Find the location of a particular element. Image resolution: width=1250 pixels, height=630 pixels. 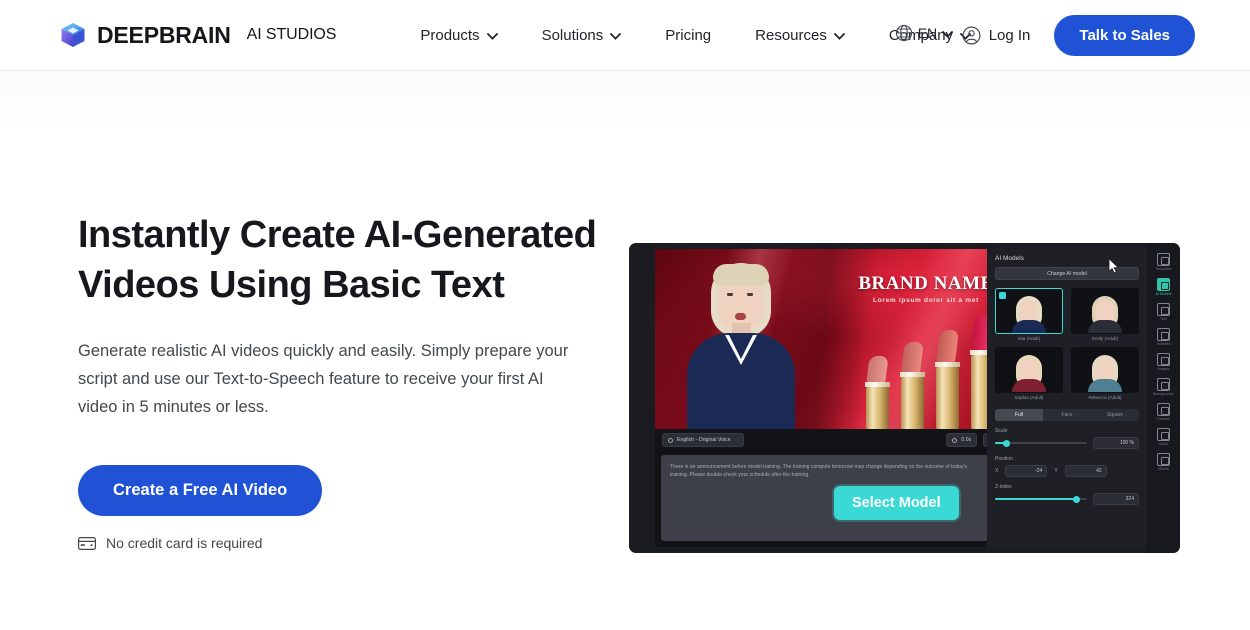

position-property: Position X -24 Y 42 is located at coordinates (1067, 466).